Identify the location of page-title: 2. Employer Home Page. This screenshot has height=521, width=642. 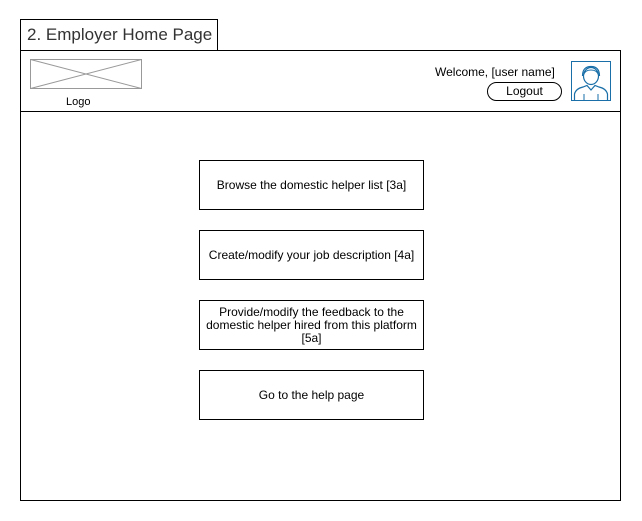
(120, 34).